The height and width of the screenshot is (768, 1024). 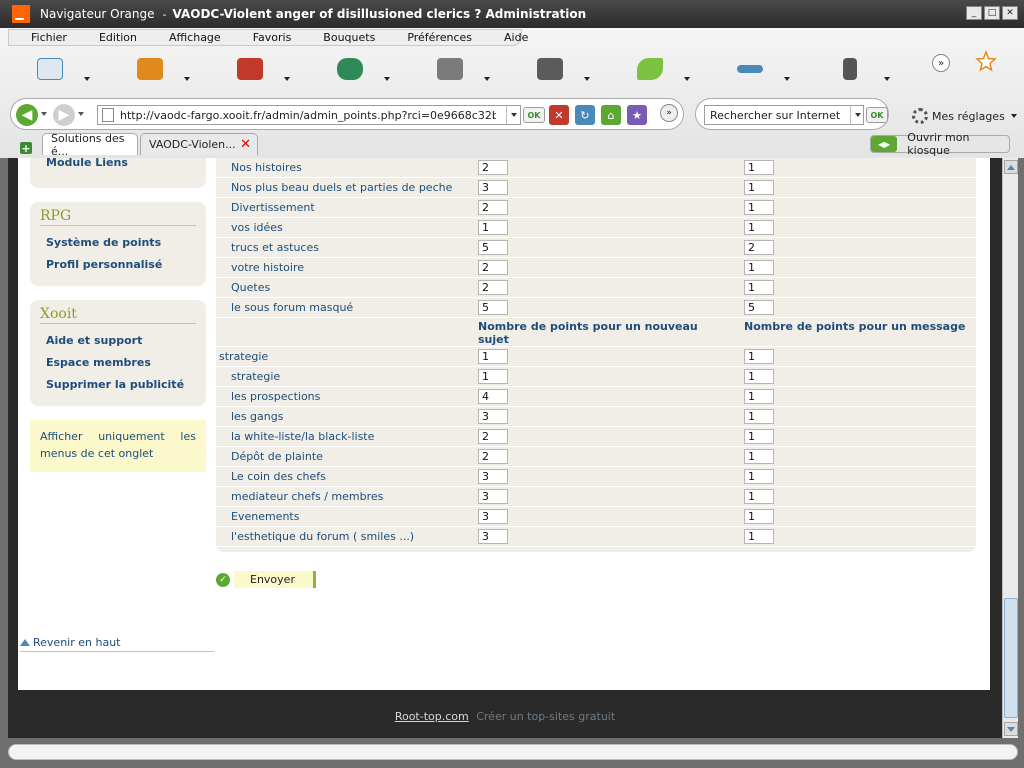 What do you see at coordinates (941, 63) in the screenshot?
I see `toolbar-more-button: »` at bounding box center [941, 63].